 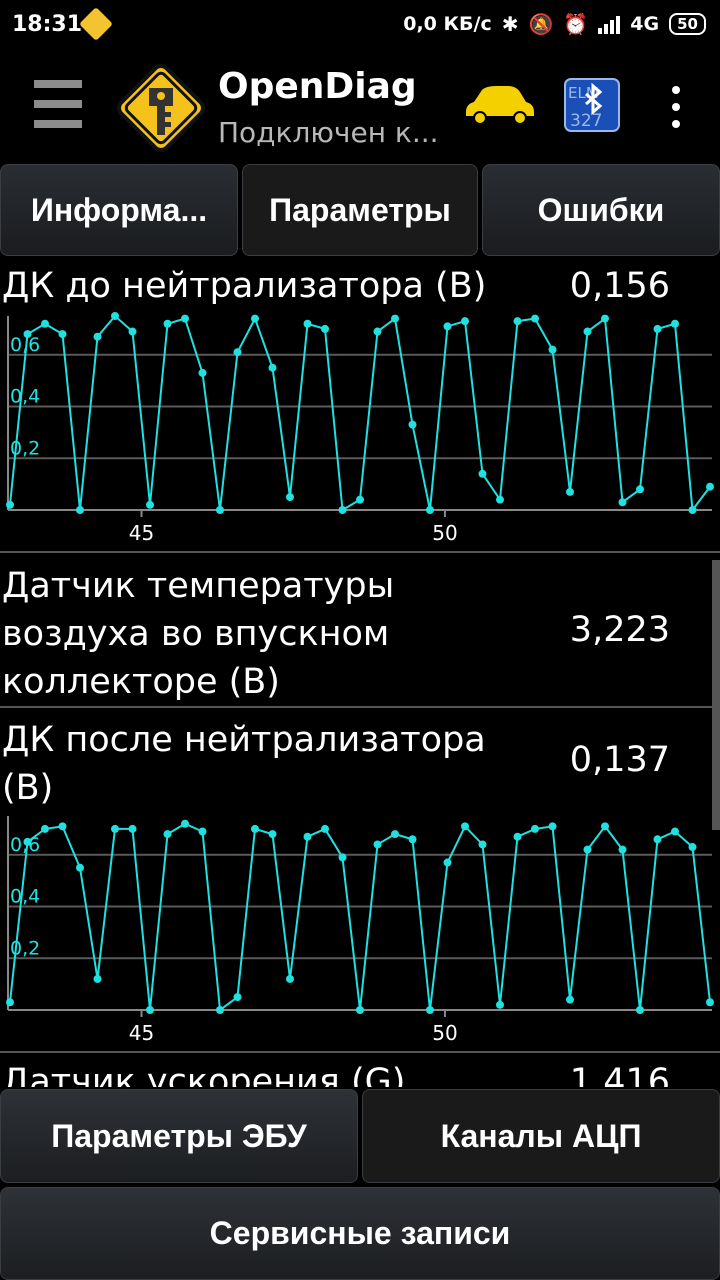 What do you see at coordinates (161, 108) in the screenshot?
I see `app-logo-icon` at bounding box center [161, 108].